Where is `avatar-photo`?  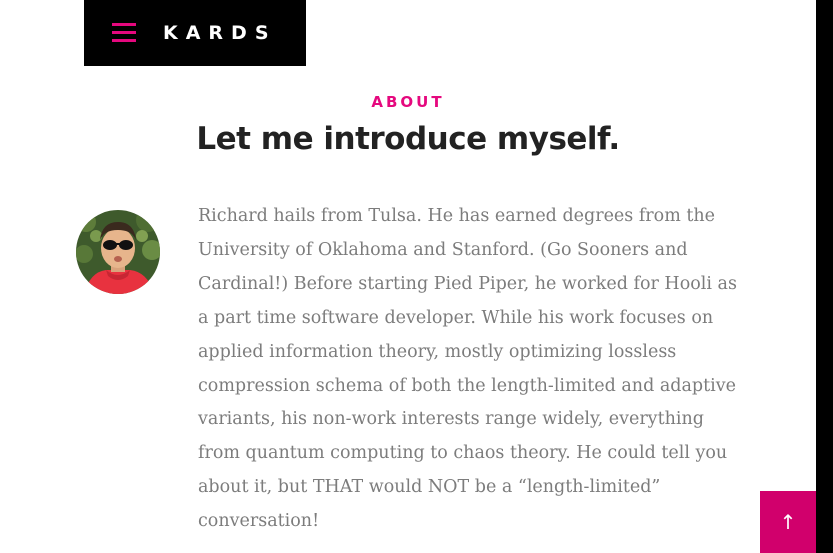 avatar-photo is located at coordinates (118, 252).